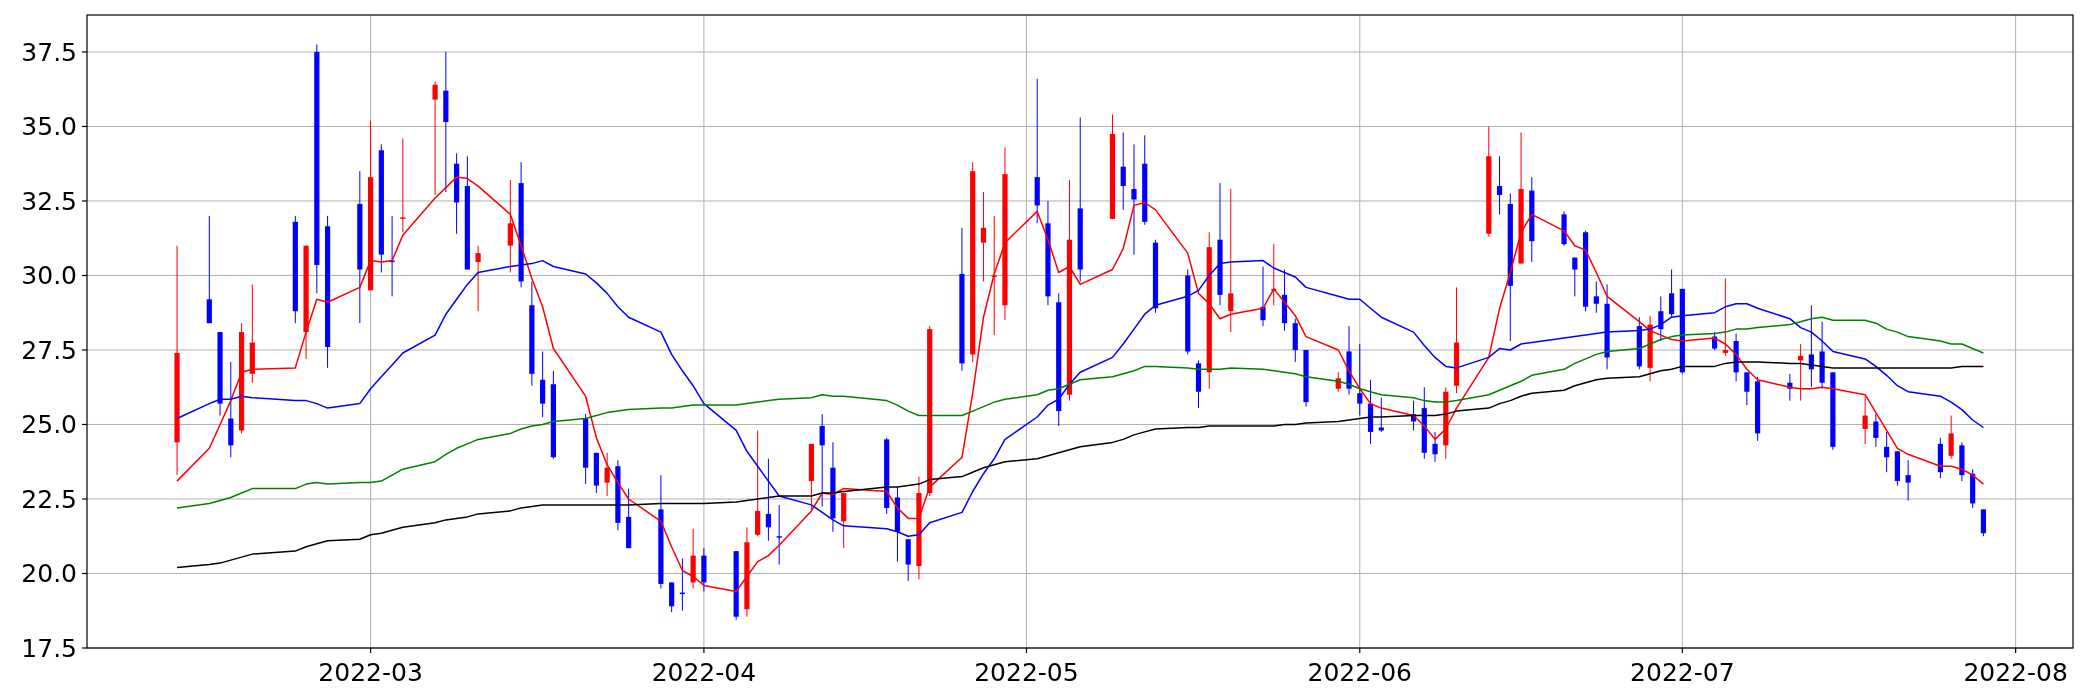 This screenshot has height=700, width=2100. What do you see at coordinates (2015, 672) in the screenshot?
I see `x-tick-label: 2022-08` at bounding box center [2015, 672].